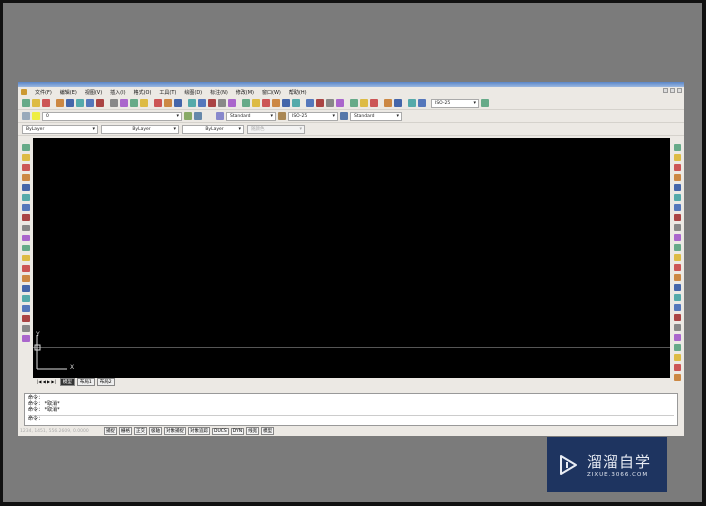 This screenshot has width=706, height=506. What do you see at coordinates (220, 116) in the screenshot?
I see `text-style-icon` at bounding box center [220, 116].